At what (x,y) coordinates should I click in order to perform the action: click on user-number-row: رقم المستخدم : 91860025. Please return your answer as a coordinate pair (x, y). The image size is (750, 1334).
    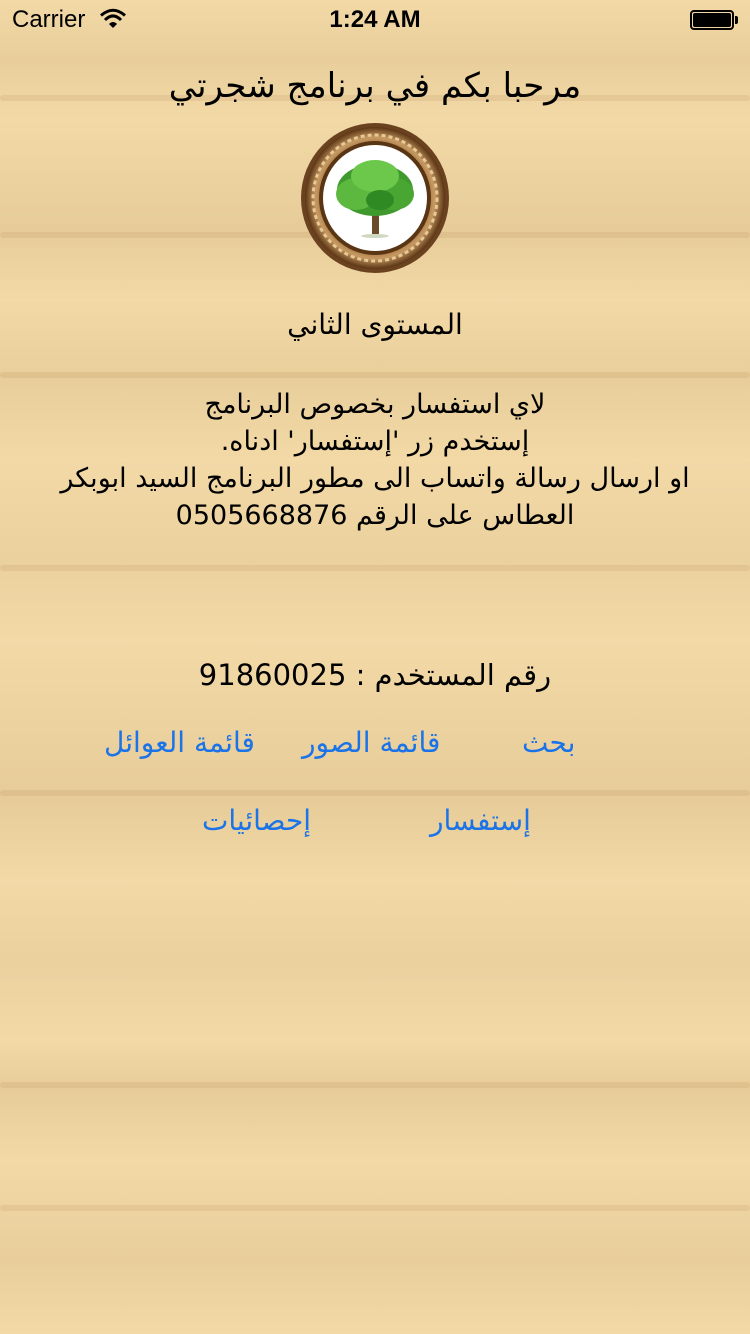
    Looking at the image, I should click on (375, 675).